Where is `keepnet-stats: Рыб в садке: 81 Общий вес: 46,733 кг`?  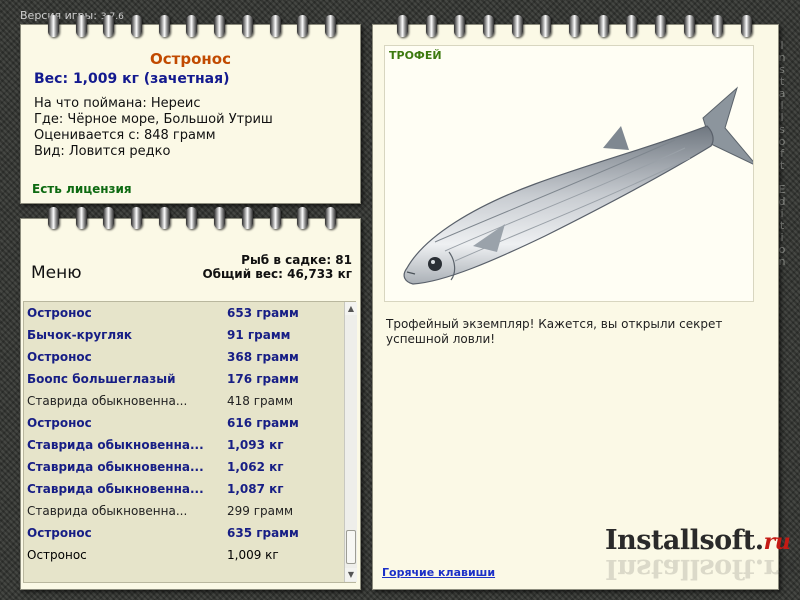
keepnet-stats: Рыб в садке: 81 Общий вес: 46,733 кг is located at coordinates (277, 267).